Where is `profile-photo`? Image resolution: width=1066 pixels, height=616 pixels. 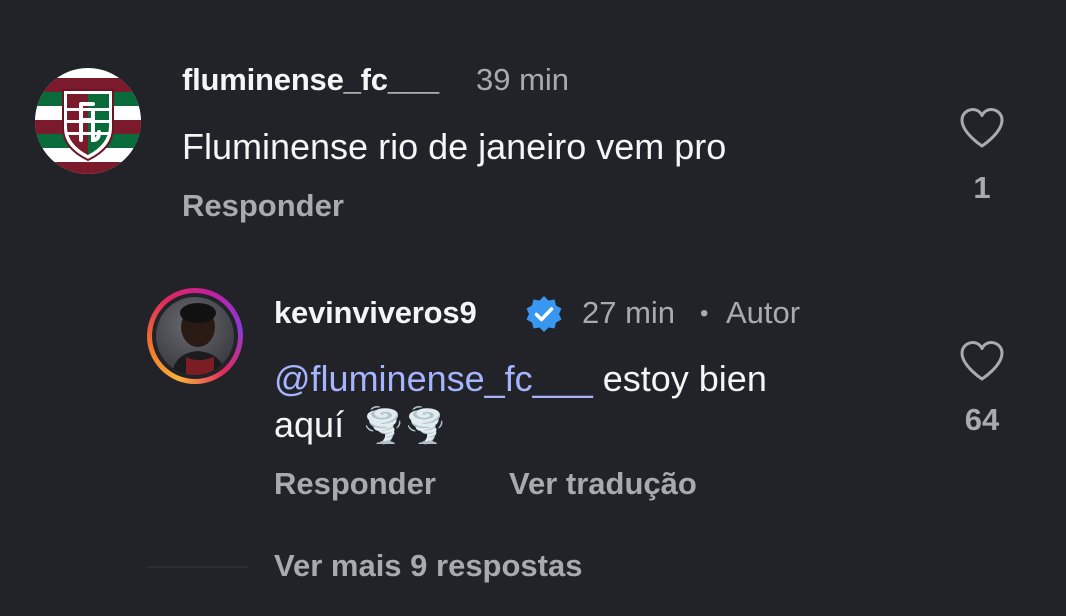
profile-photo is located at coordinates (195, 336).